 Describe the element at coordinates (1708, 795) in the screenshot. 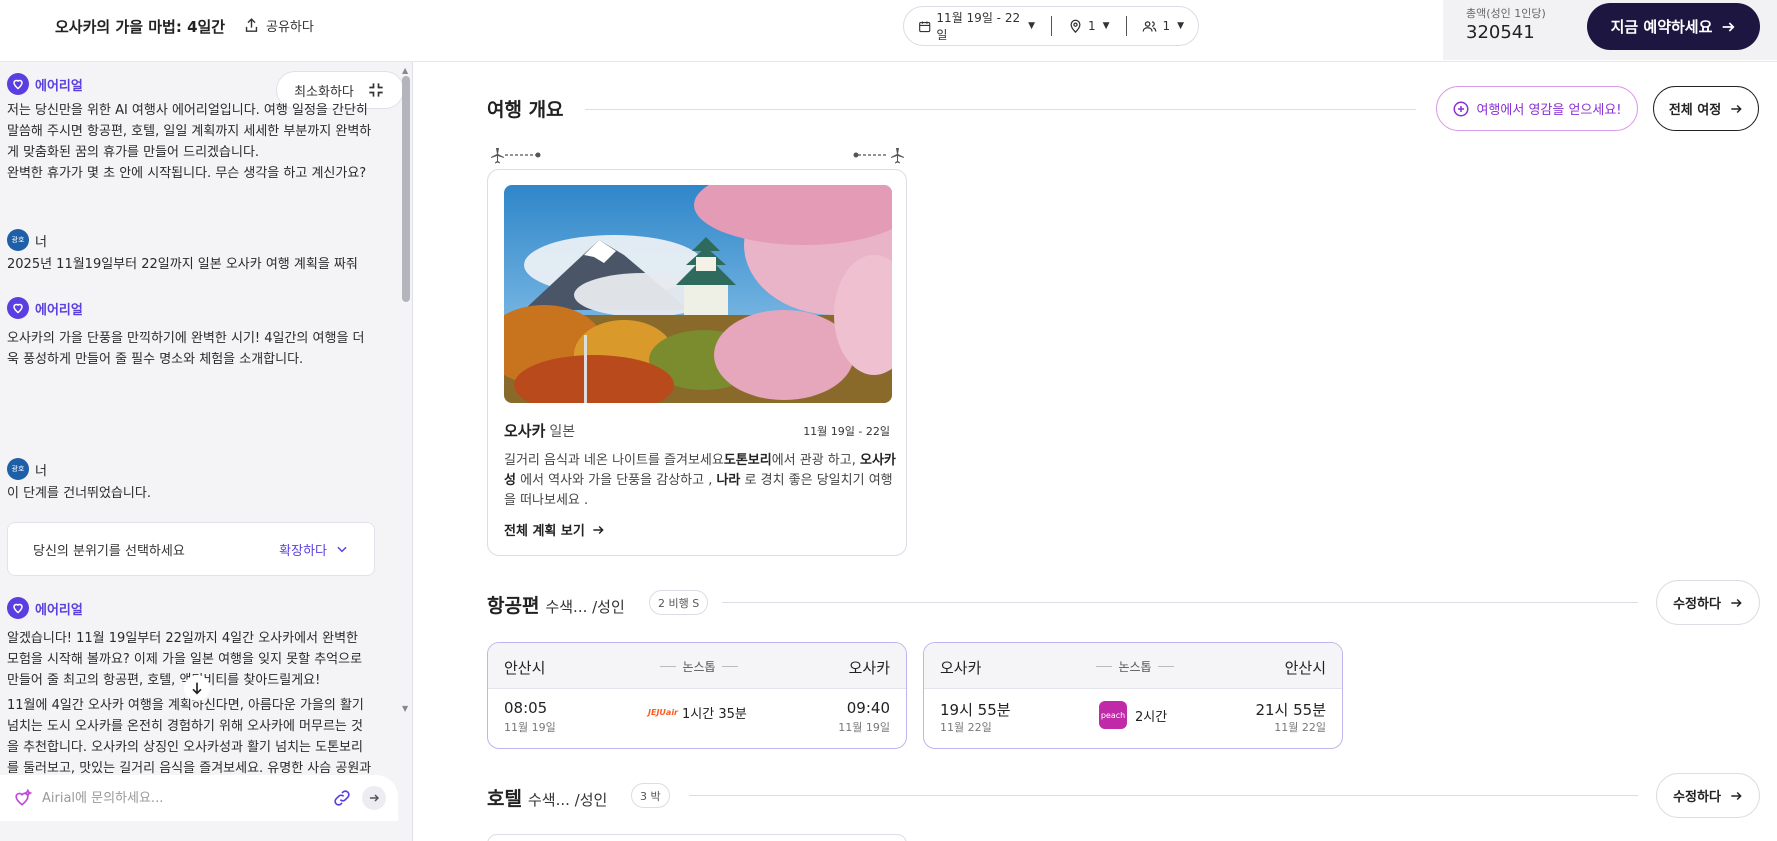

I see `edit-hotels-button: 수정하다` at that location.